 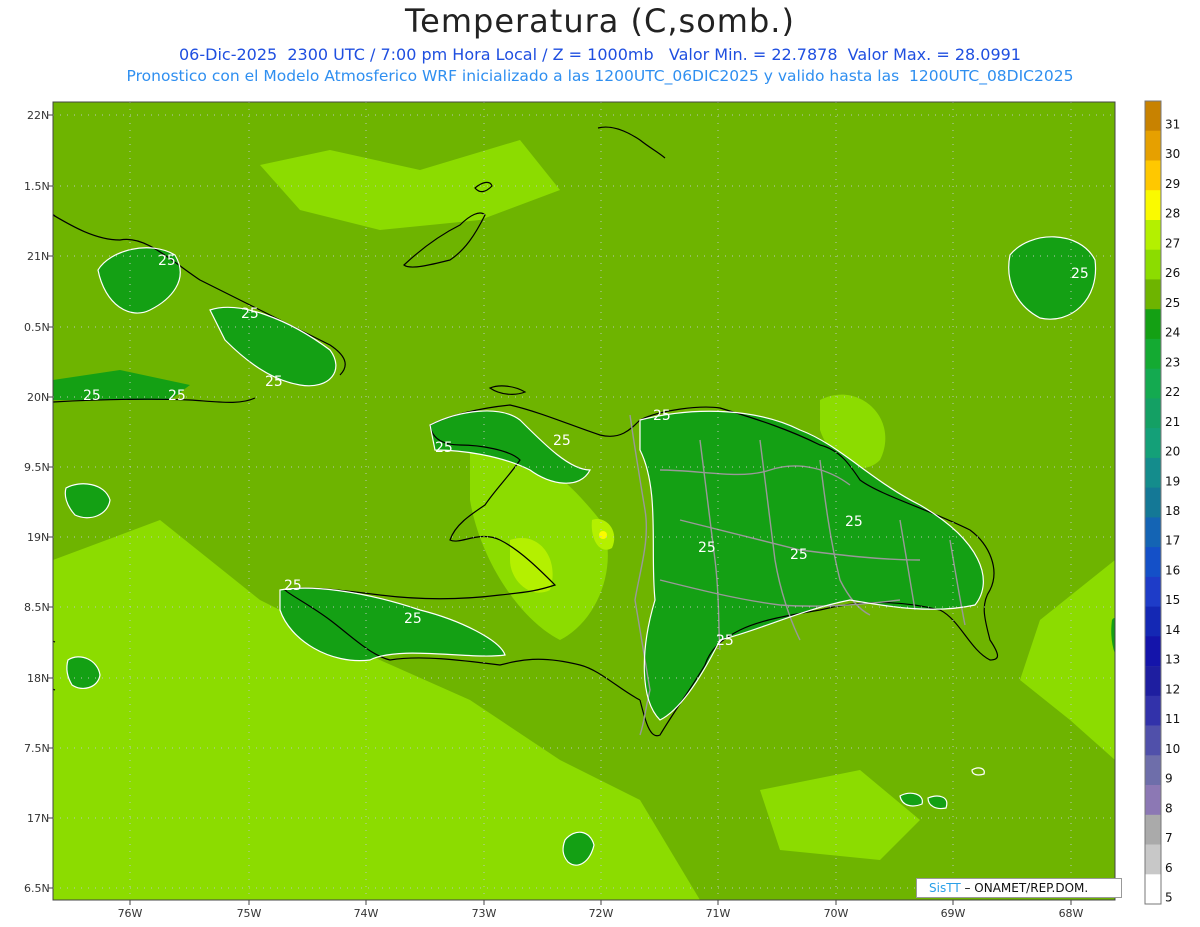 I want to click on credit-box: SisTT – ONAMET/REP.DOM., so click(x=1019, y=888).